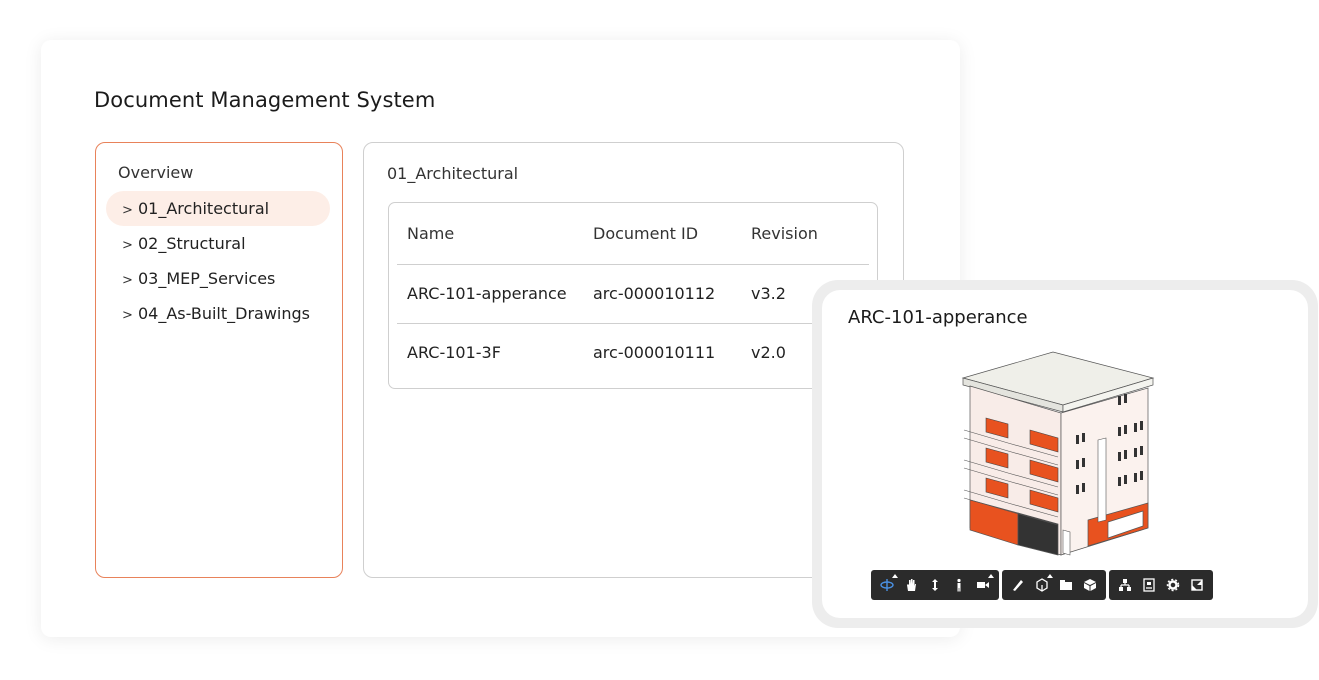 Image resolution: width=1319 pixels, height=680 pixels. Describe the element at coordinates (672, 234) in the screenshot. I see `column-header-document-id: Document ID` at that location.